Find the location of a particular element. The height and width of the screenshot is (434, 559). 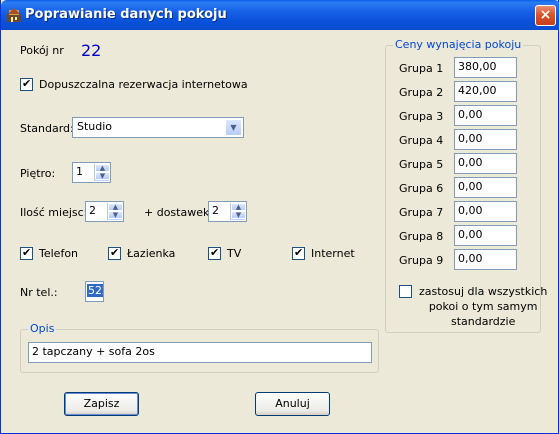

places-stepper: 2 ▲ ▼ is located at coordinates (104, 211).